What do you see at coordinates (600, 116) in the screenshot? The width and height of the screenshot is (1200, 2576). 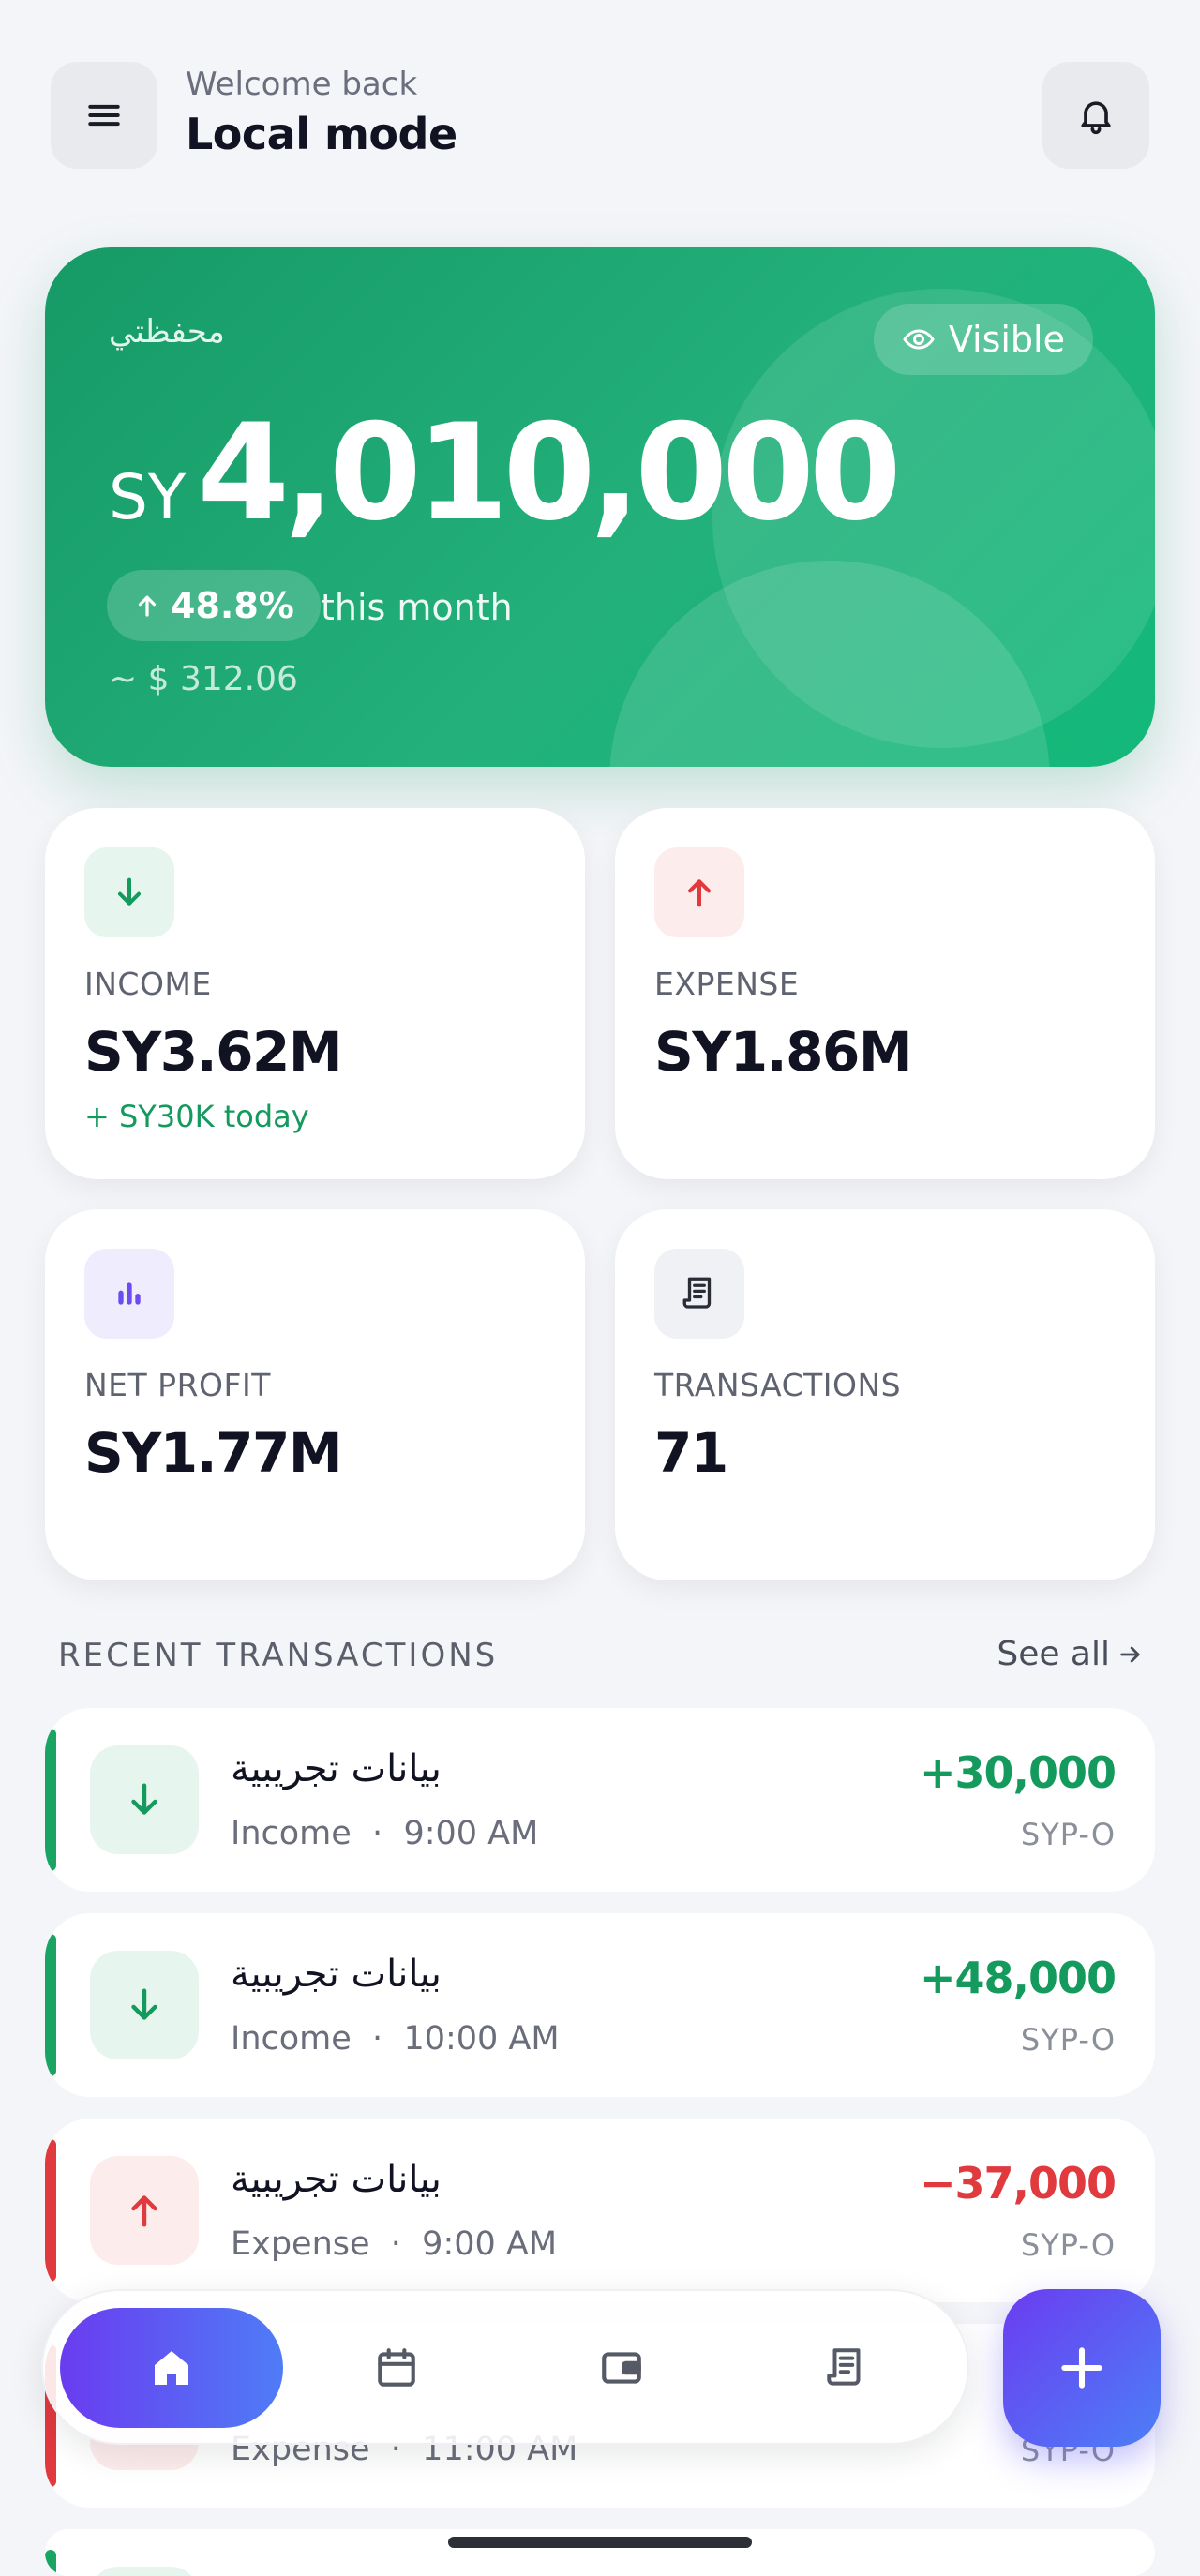 I see `header: Welcome back Local mode` at bounding box center [600, 116].